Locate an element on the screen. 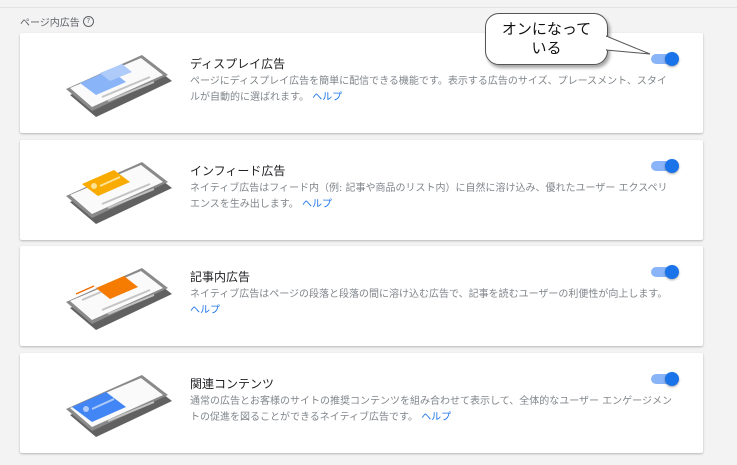 The image size is (737, 465). section-header: ページ内広告 ? is located at coordinates (57, 21).